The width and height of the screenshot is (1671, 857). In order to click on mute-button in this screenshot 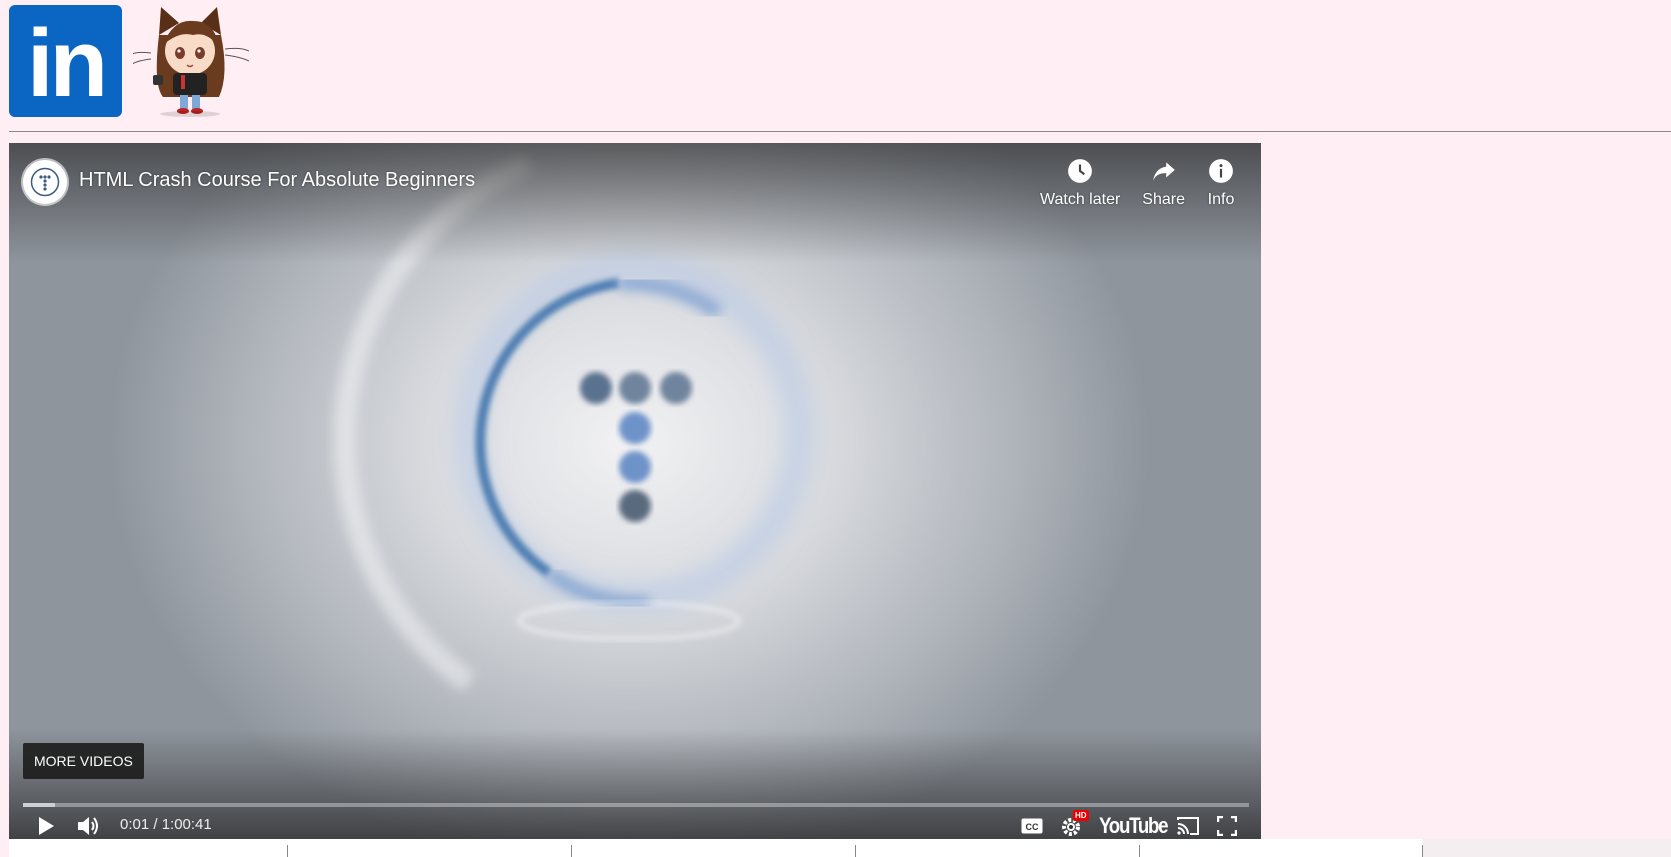, I will do `click(89, 826)`.